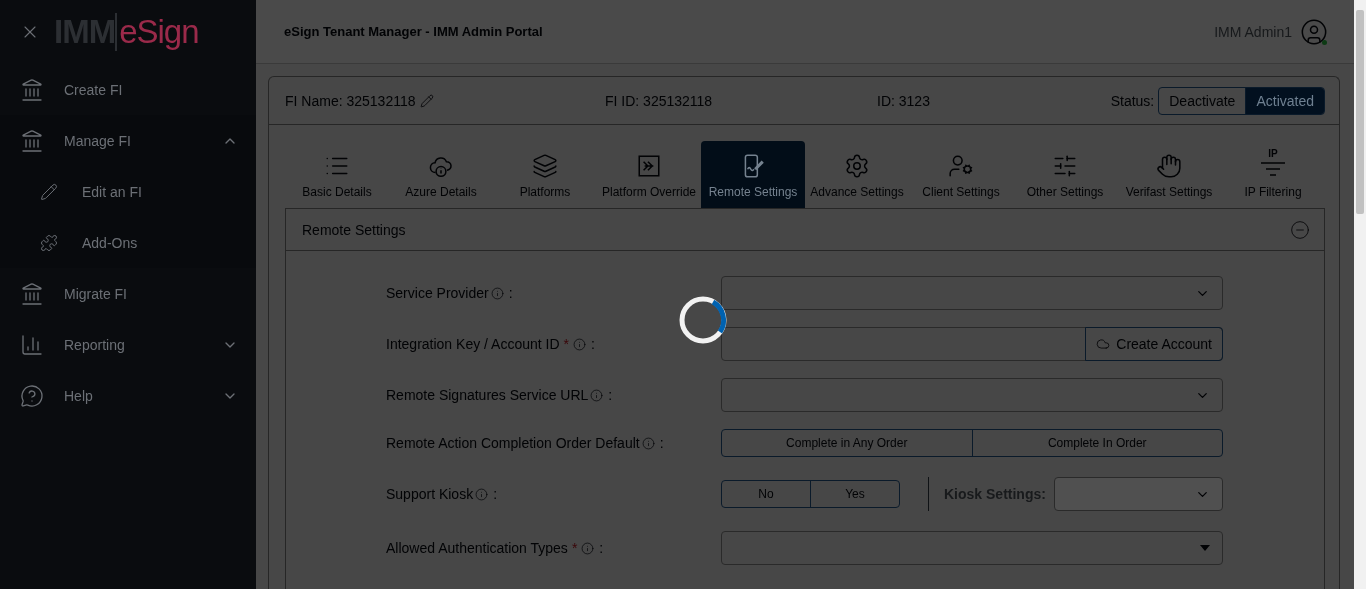 The width and height of the screenshot is (1366, 589). What do you see at coordinates (413, 31) in the screenshot?
I see `page-title: eSign Tenant Manager - IMM Admin Portal` at bounding box center [413, 31].